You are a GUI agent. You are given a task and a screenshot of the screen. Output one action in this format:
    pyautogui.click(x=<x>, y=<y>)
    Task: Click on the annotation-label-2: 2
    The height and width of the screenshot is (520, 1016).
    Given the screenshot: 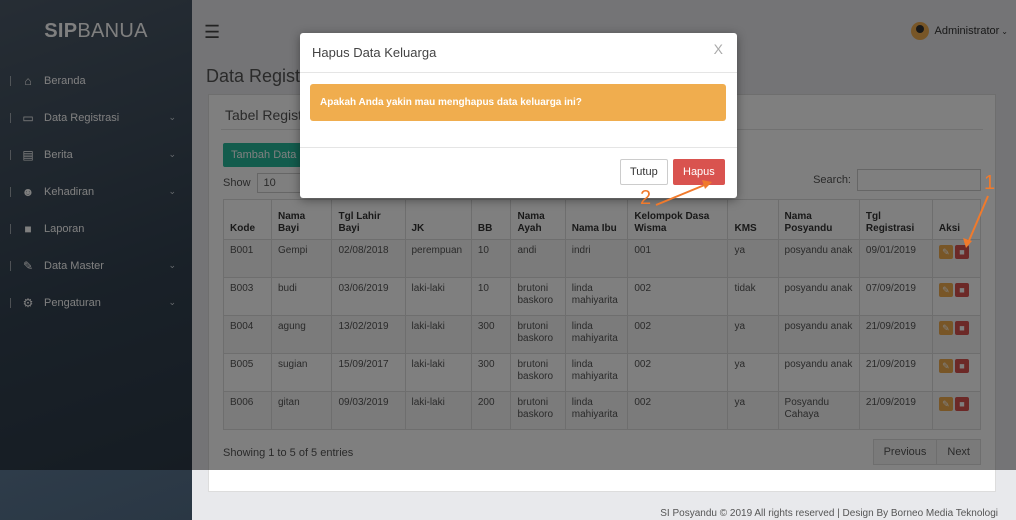 What is the action you would take?
    pyautogui.click(x=646, y=198)
    